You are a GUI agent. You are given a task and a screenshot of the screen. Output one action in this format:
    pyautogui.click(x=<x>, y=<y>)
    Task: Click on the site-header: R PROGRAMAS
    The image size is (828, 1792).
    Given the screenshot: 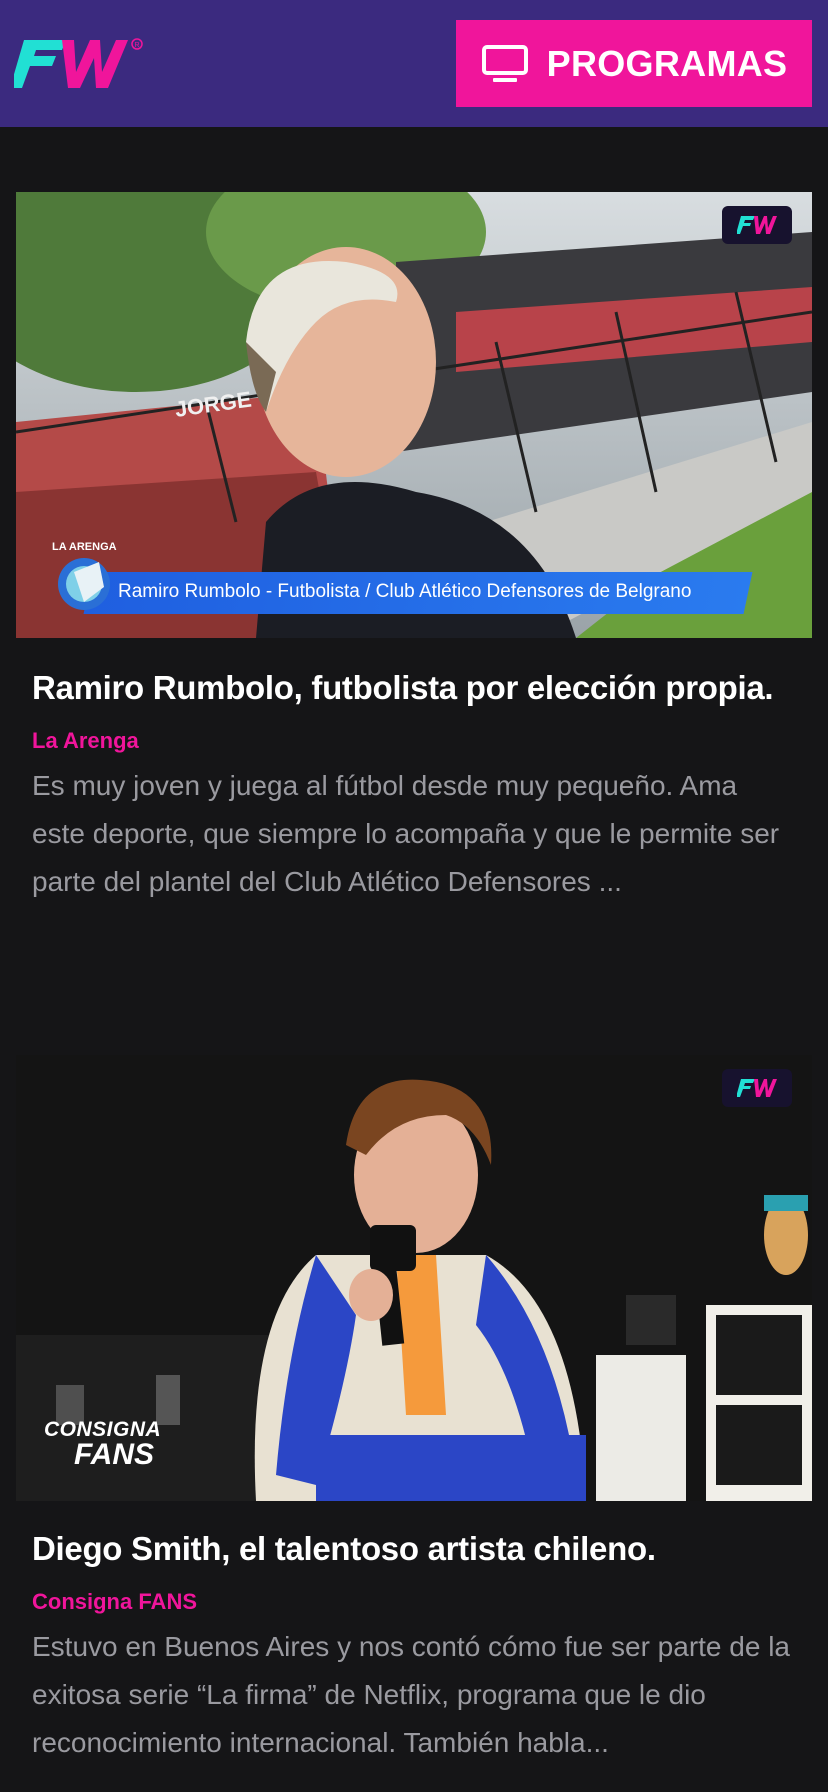 What is the action you would take?
    pyautogui.click(x=414, y=63)
    